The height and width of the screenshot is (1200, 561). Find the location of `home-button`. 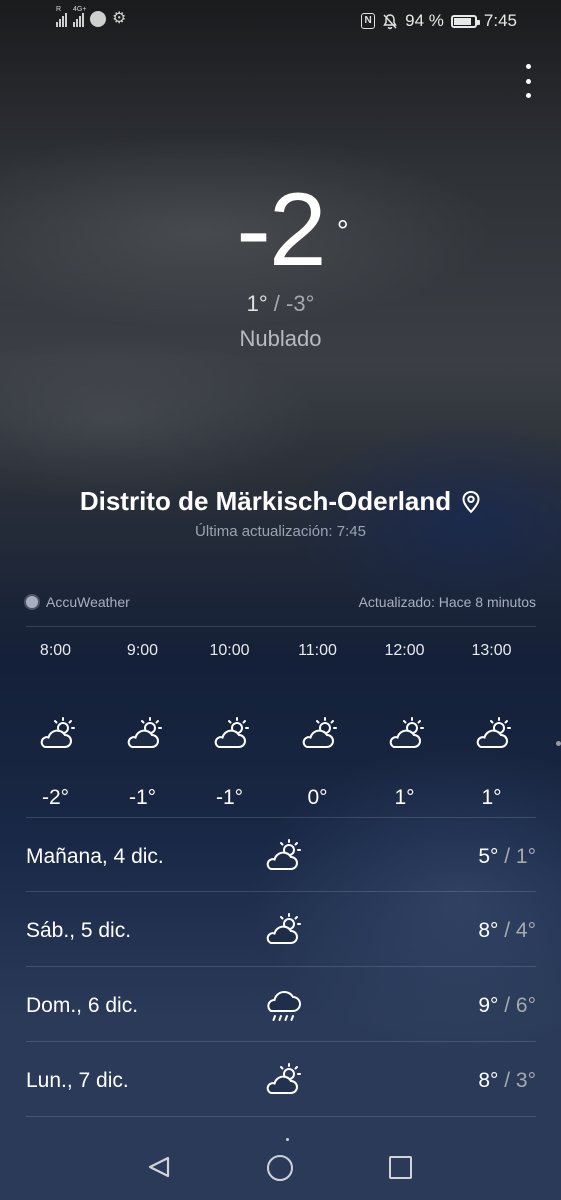

home-button is located at coordinates (280, 1168).